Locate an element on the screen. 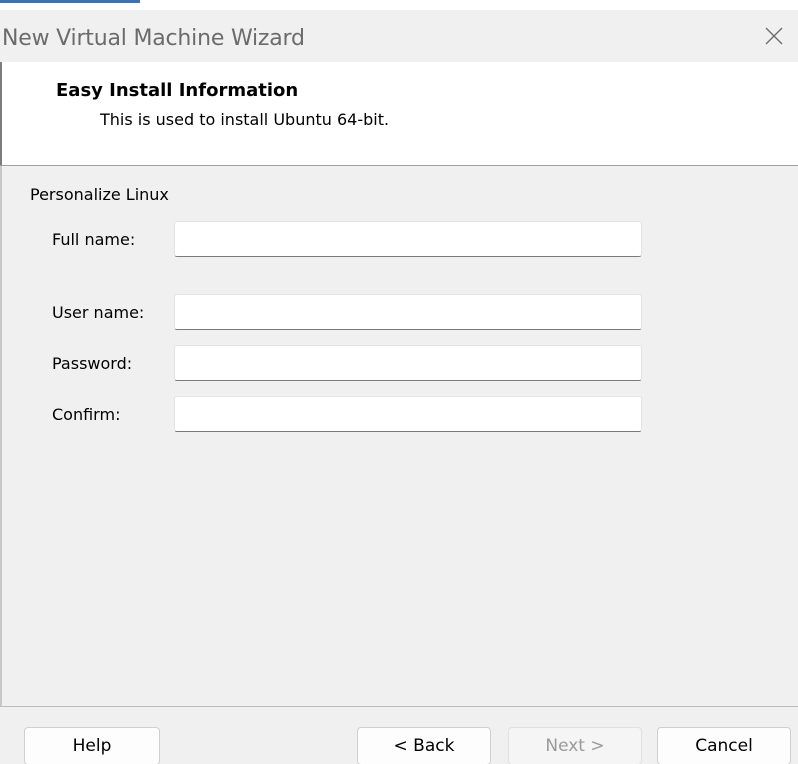  close-button is located at coordinates (774, 36).